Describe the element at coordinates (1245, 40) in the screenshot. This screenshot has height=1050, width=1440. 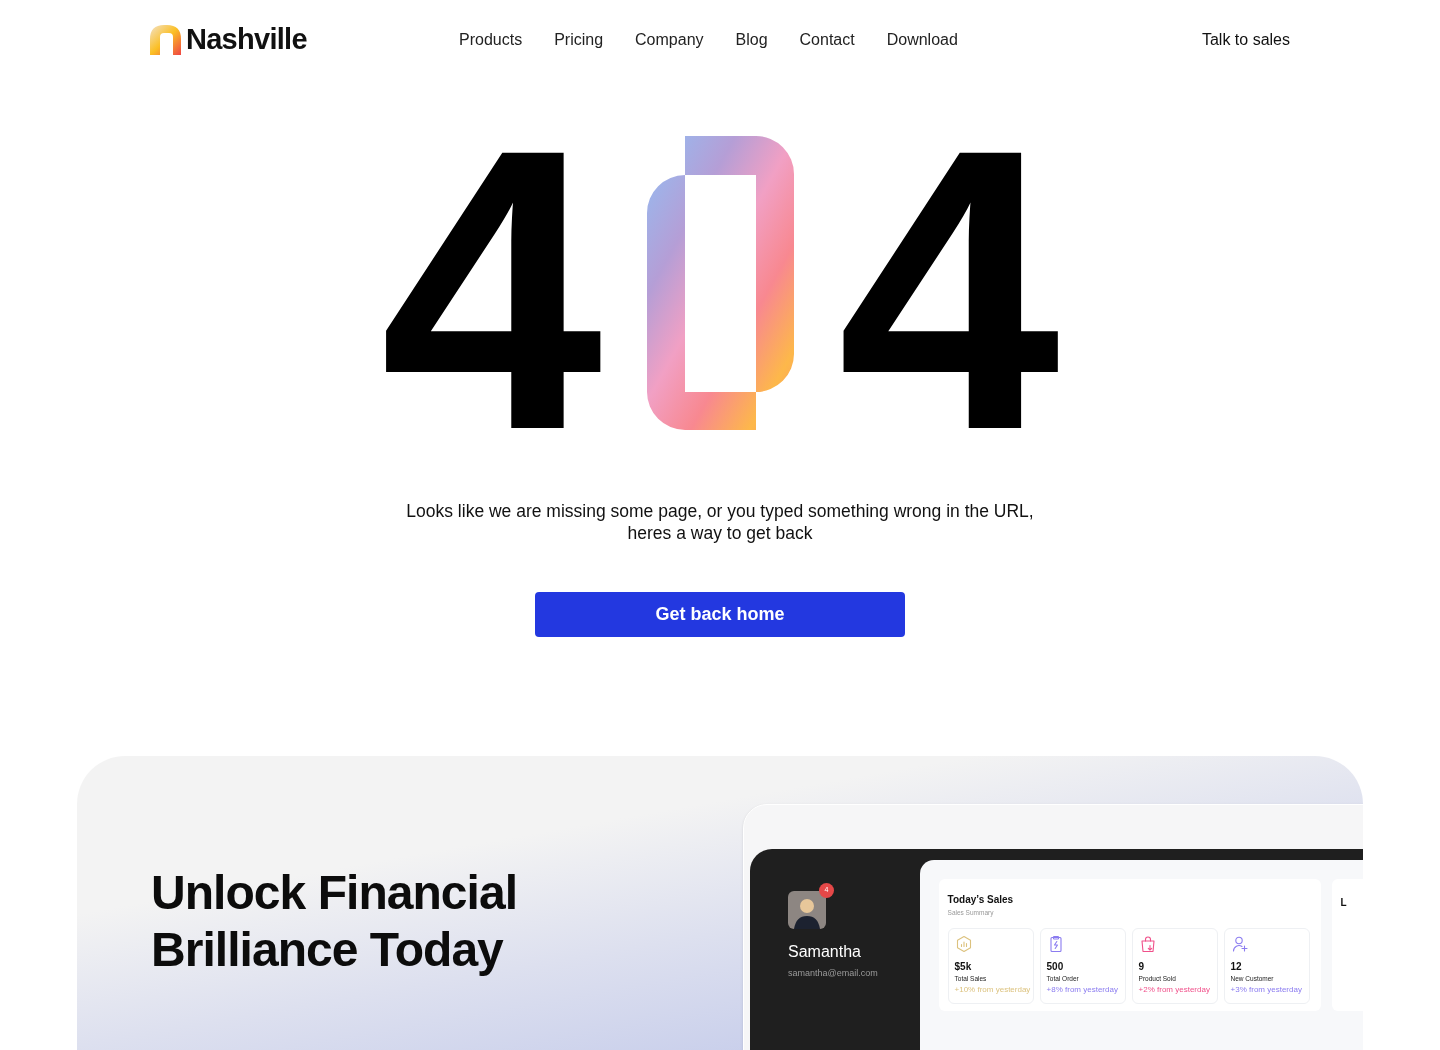
I see `talk-to-sales-link: Talk to sales` at that location.